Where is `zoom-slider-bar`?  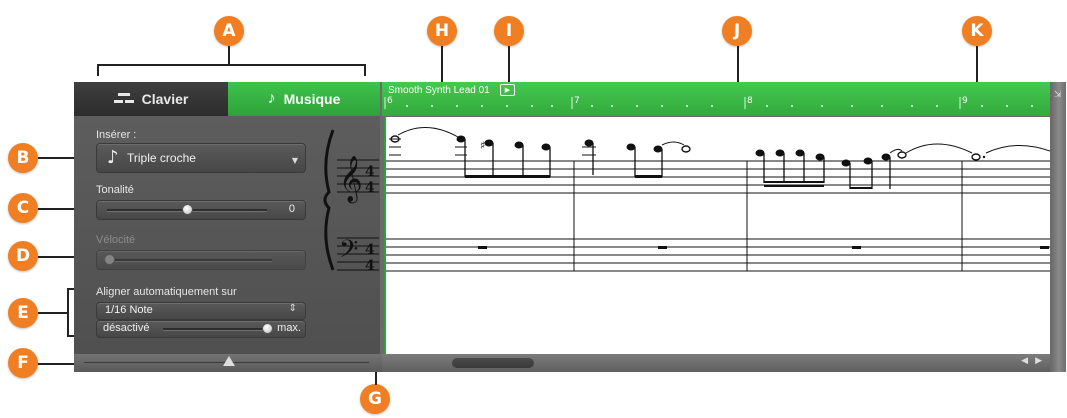
zoom-slider-bar is located at coordinates (228, 363).